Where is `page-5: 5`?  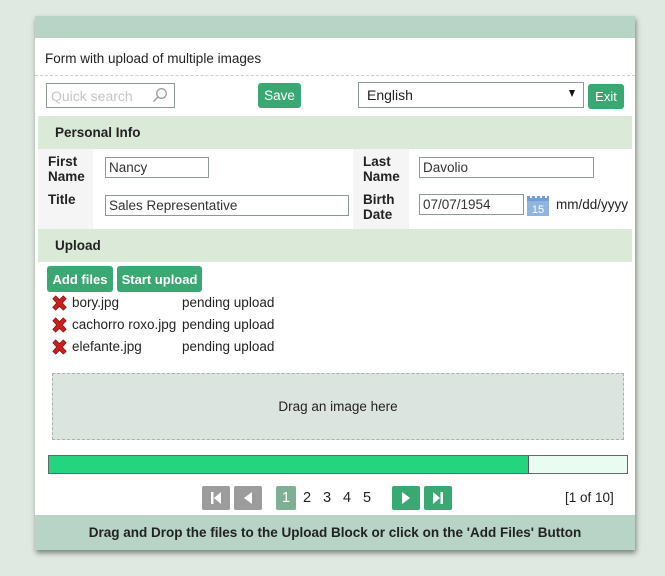 page-5: 5 is located at coordinates (367, 498).